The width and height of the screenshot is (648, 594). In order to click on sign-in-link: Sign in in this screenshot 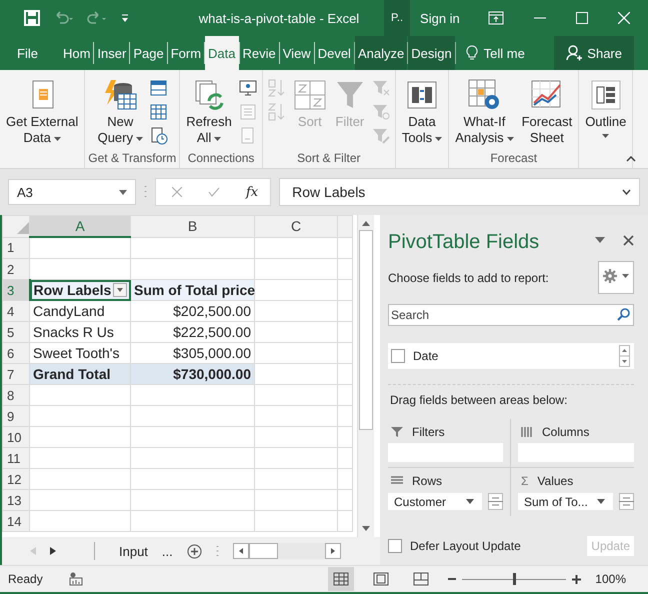, I will do `click(440, 18)`.